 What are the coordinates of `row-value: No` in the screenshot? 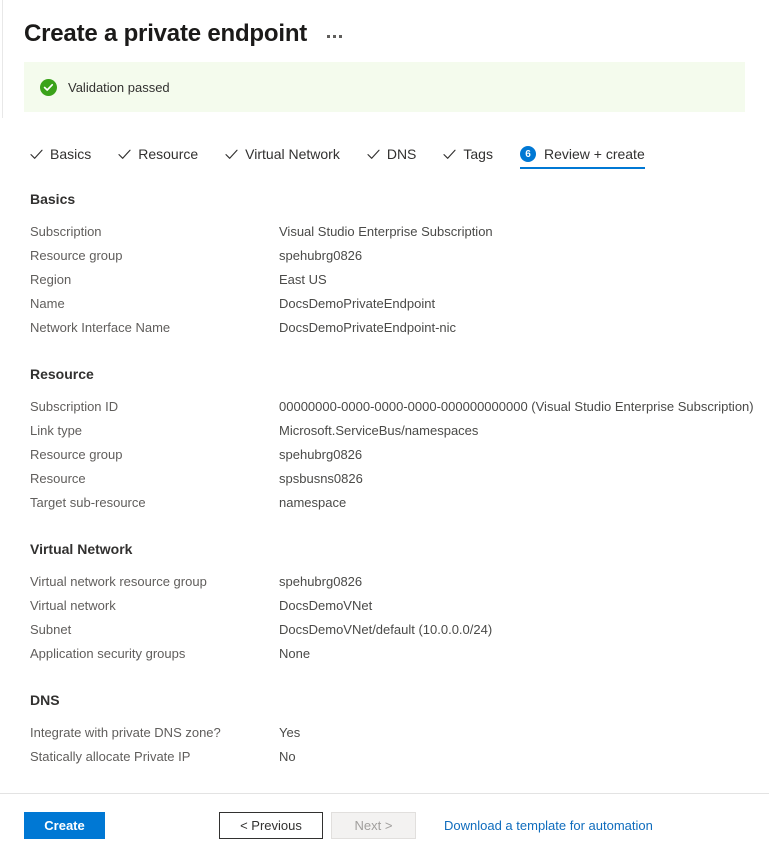 It's located at (287, 756).